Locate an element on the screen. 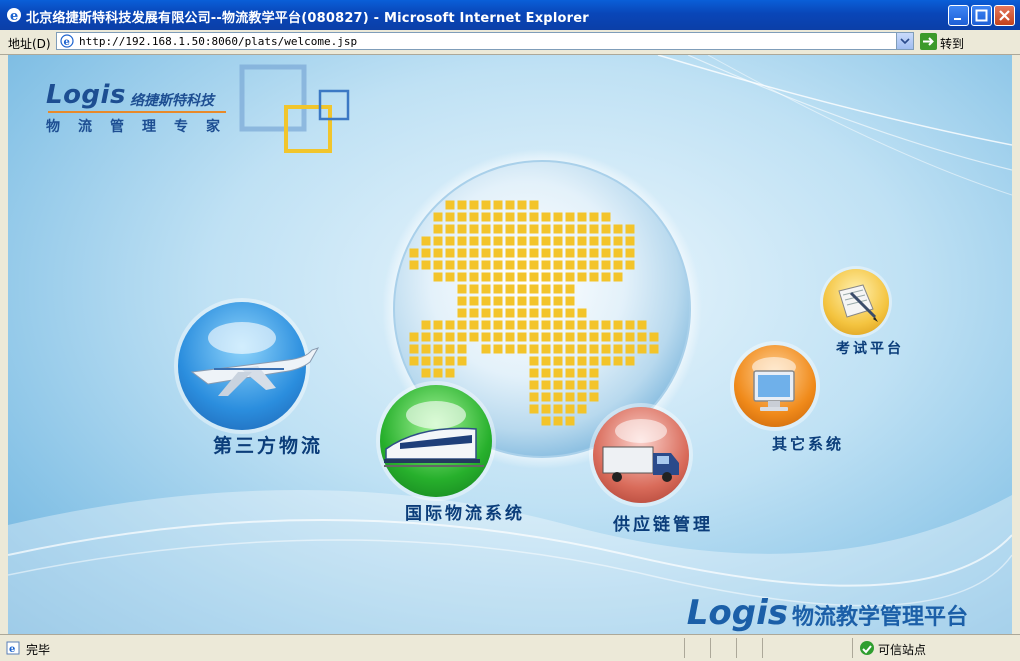 The image size is (1020, 661). exam-platform-label: 考试平台 is located at coordinates (870, 348).